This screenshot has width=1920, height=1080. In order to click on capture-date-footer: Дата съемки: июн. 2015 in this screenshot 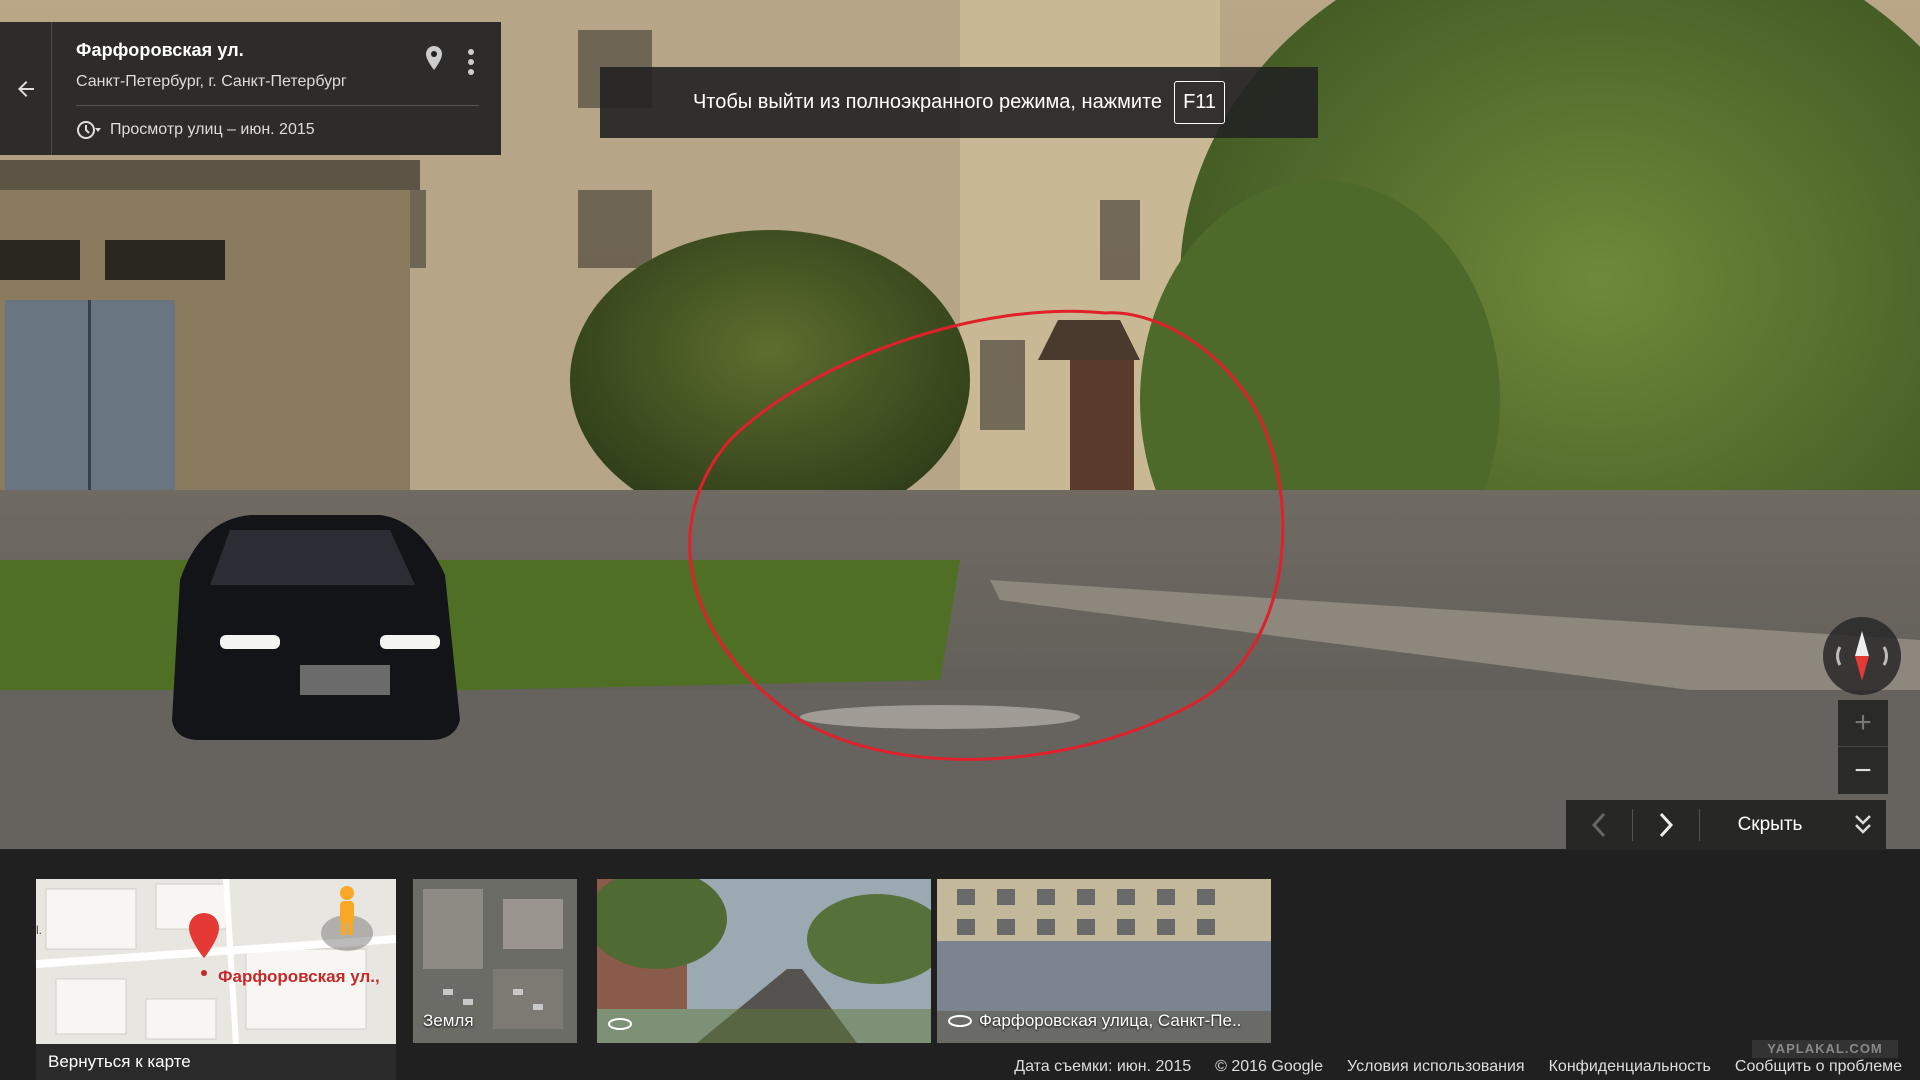, I will do `click(1103, 1066)`.